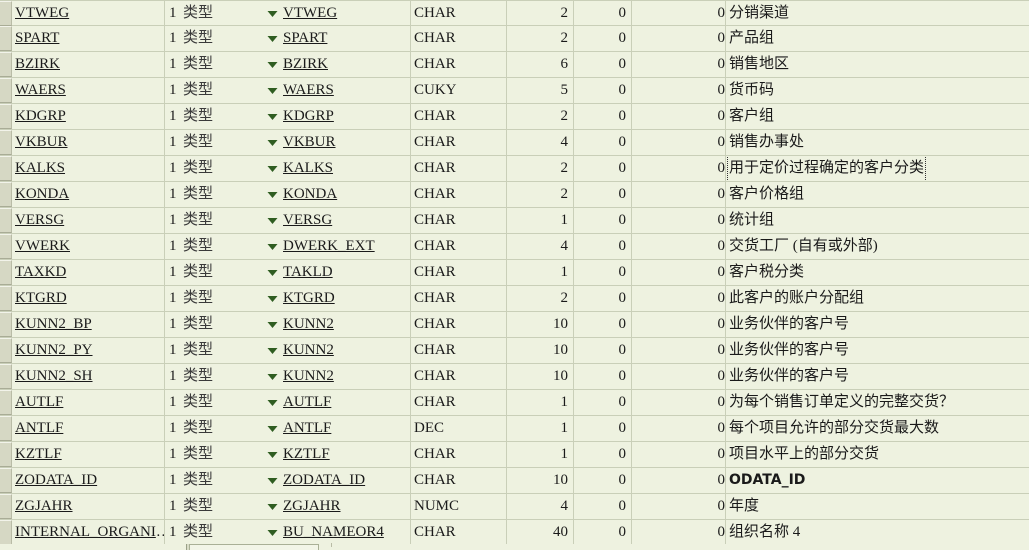  I want to click on field-name-link: SPART, so click(37, 38).